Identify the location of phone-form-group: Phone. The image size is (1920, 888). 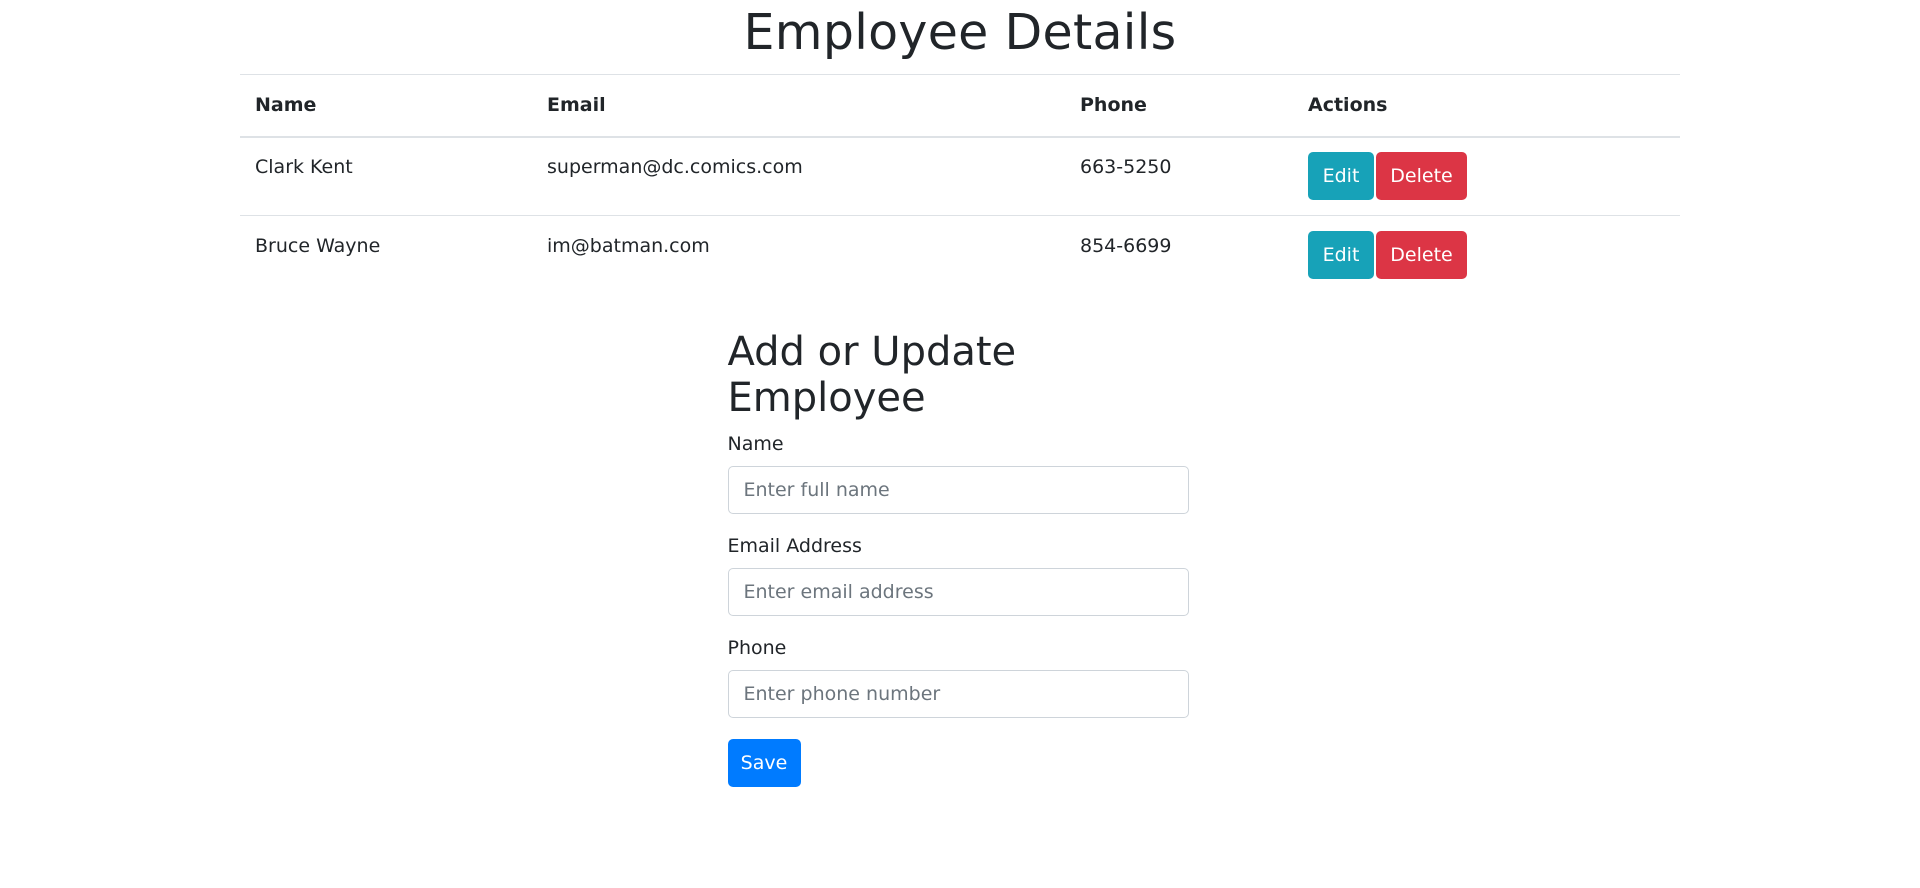
(958, 677).